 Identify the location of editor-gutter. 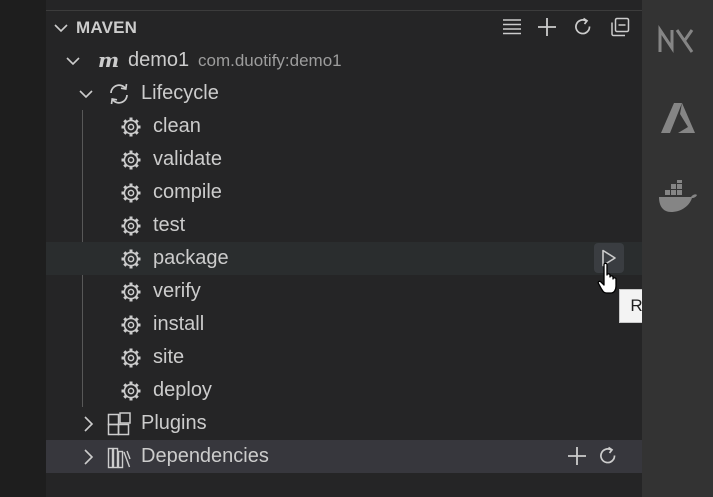
(23, 248).